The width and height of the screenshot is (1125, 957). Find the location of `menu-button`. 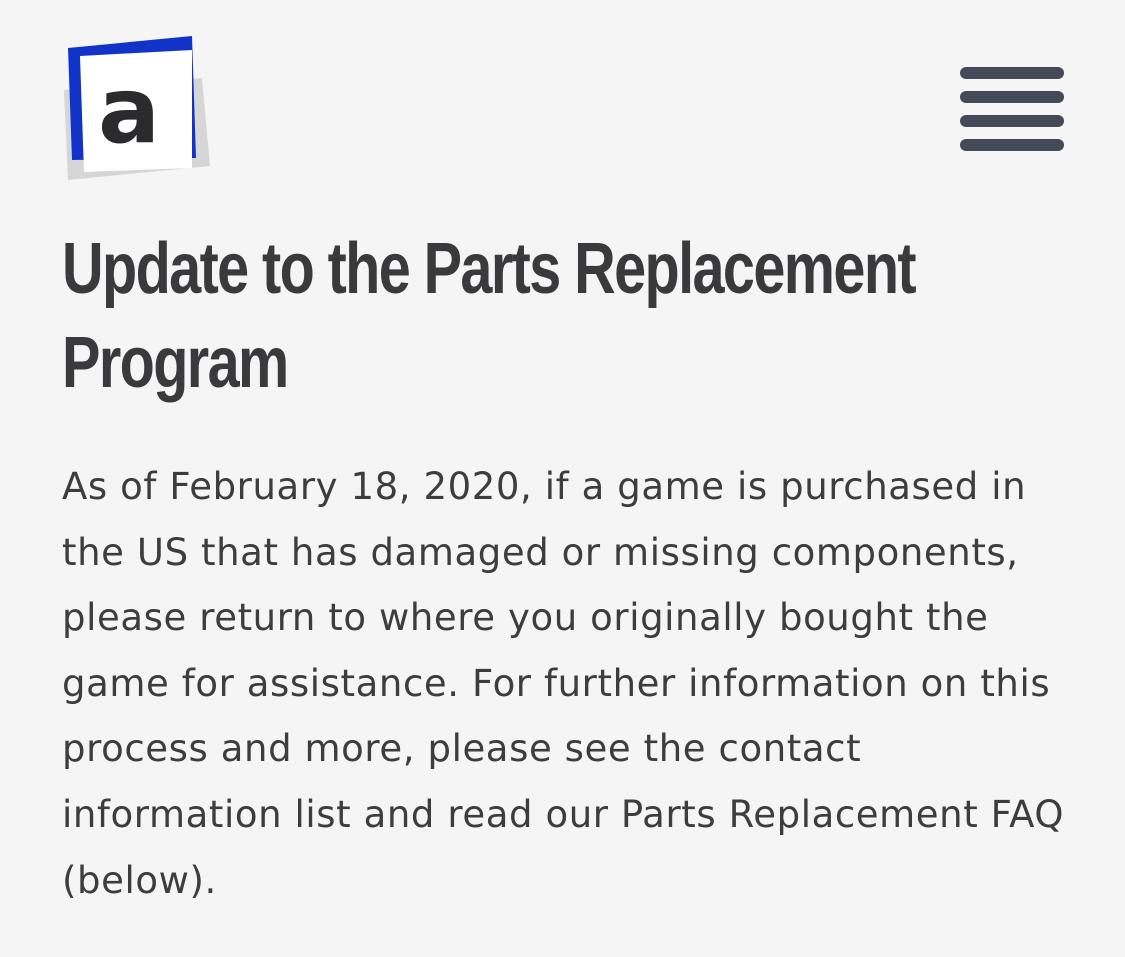

menu-button is located at coordinates (1012, 109).